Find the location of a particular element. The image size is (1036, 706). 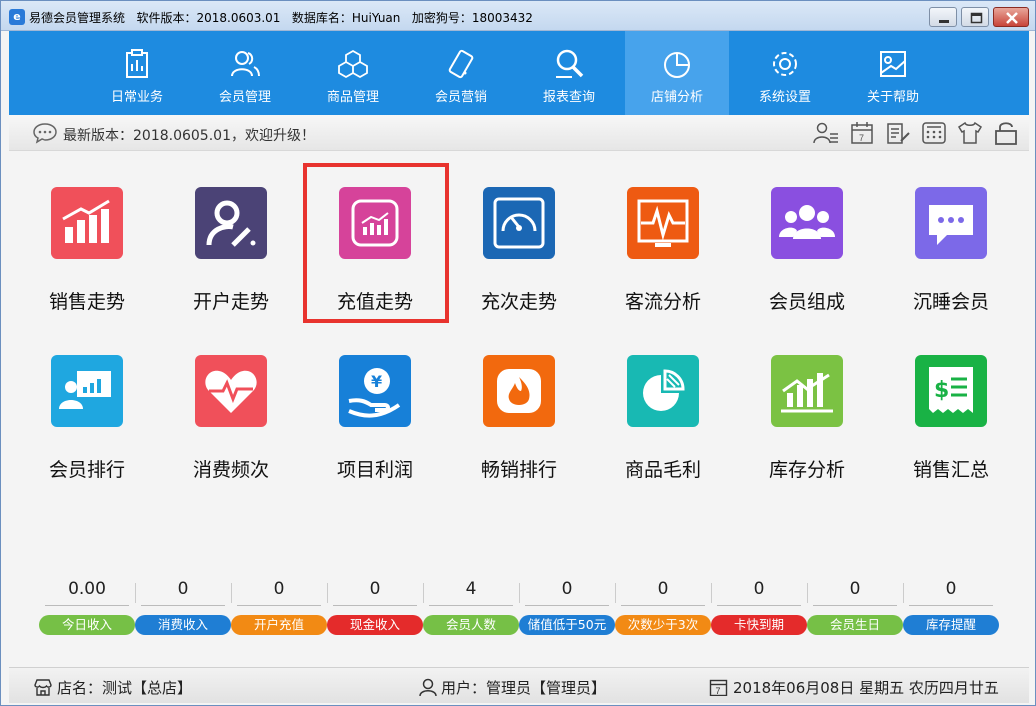

tile-consumption-frequency: 消费频次 is located at coordinates (231, 430).